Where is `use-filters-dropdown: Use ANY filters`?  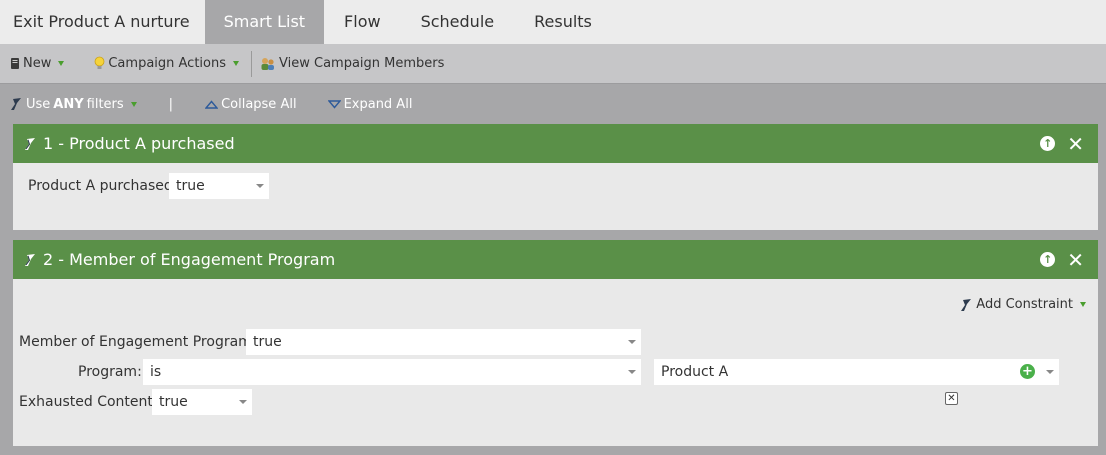 use-filters-dropdown: Use ANY filters is located at coordinates (73, 104).